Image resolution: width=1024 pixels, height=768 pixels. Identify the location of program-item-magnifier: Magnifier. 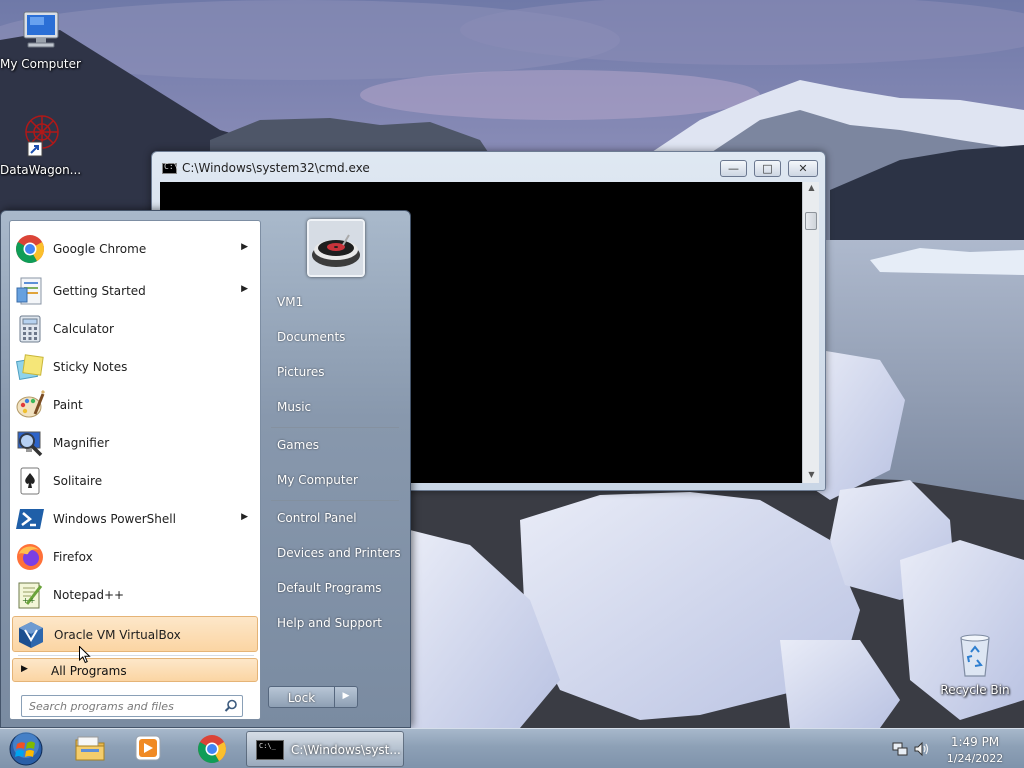
(135, 443).